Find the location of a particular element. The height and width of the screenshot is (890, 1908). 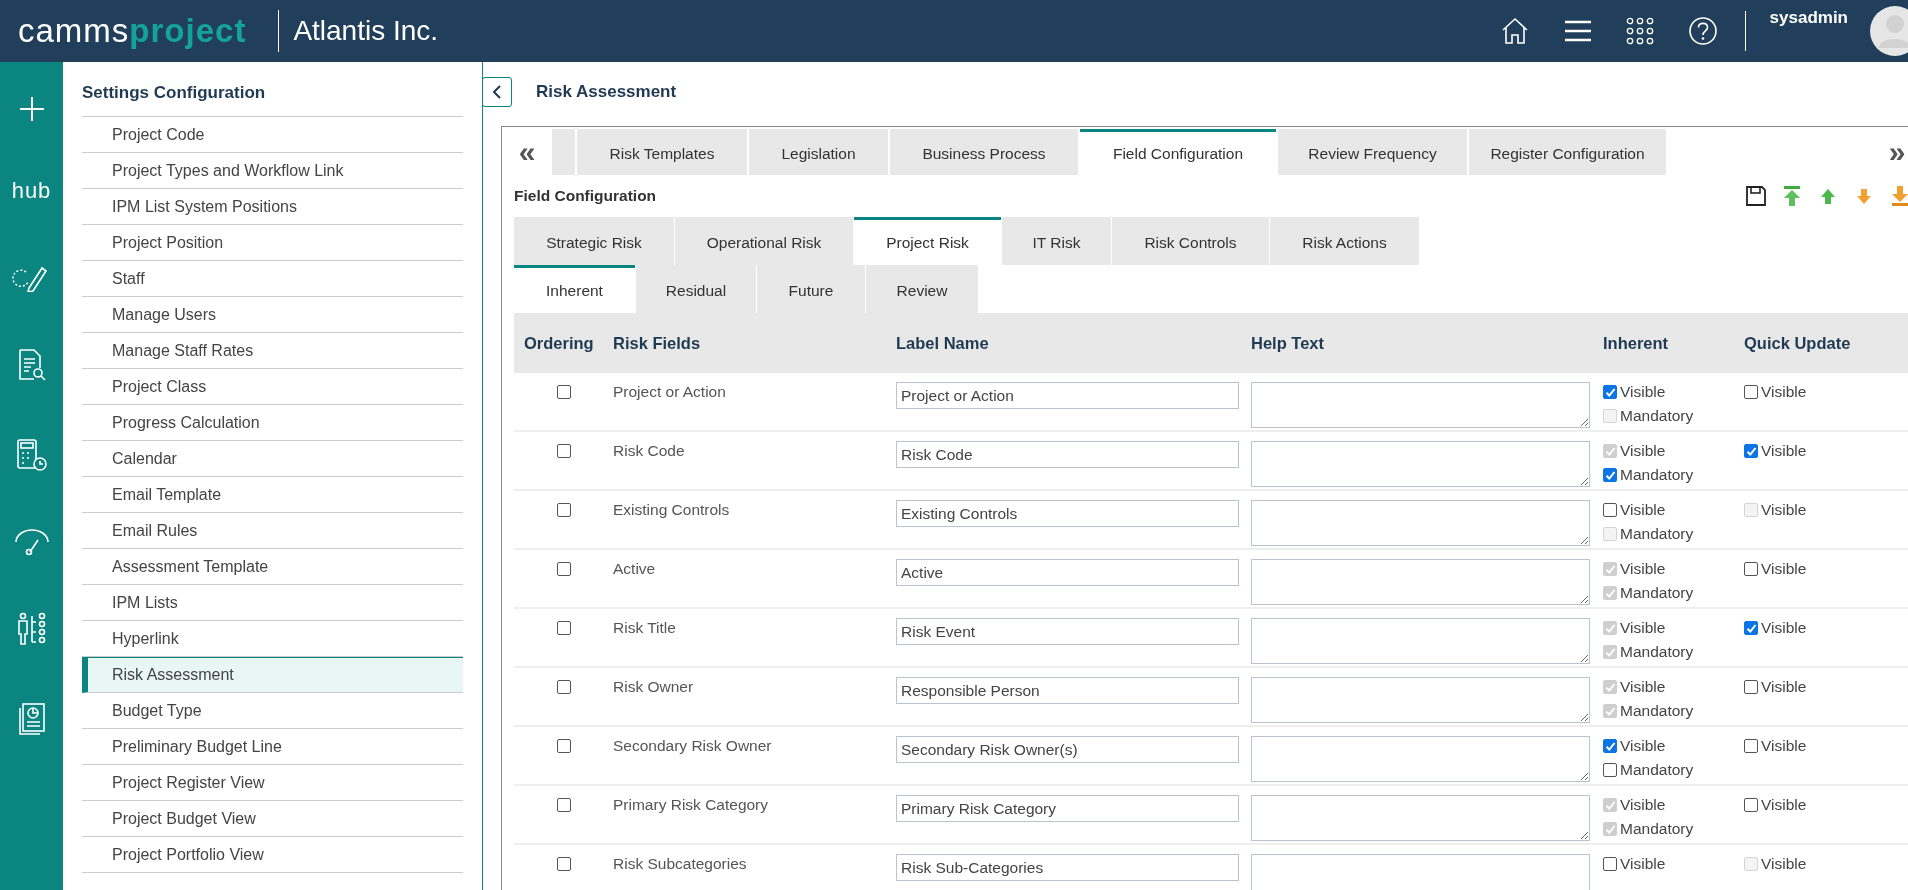

tab: IT Risk is located at coordinates (1056, 241).